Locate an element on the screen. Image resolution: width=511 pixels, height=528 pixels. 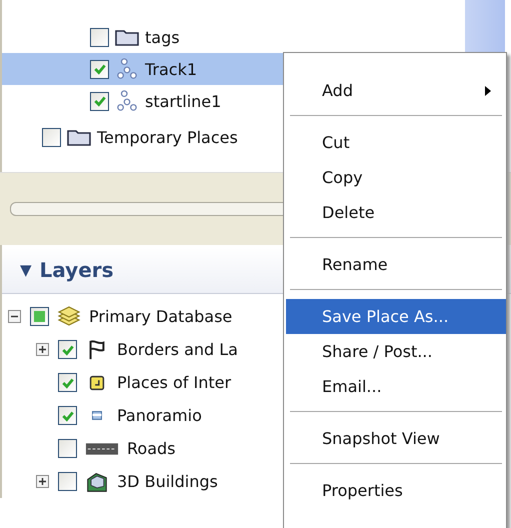
menu-item: Properties is located at coordinates (396, 490).